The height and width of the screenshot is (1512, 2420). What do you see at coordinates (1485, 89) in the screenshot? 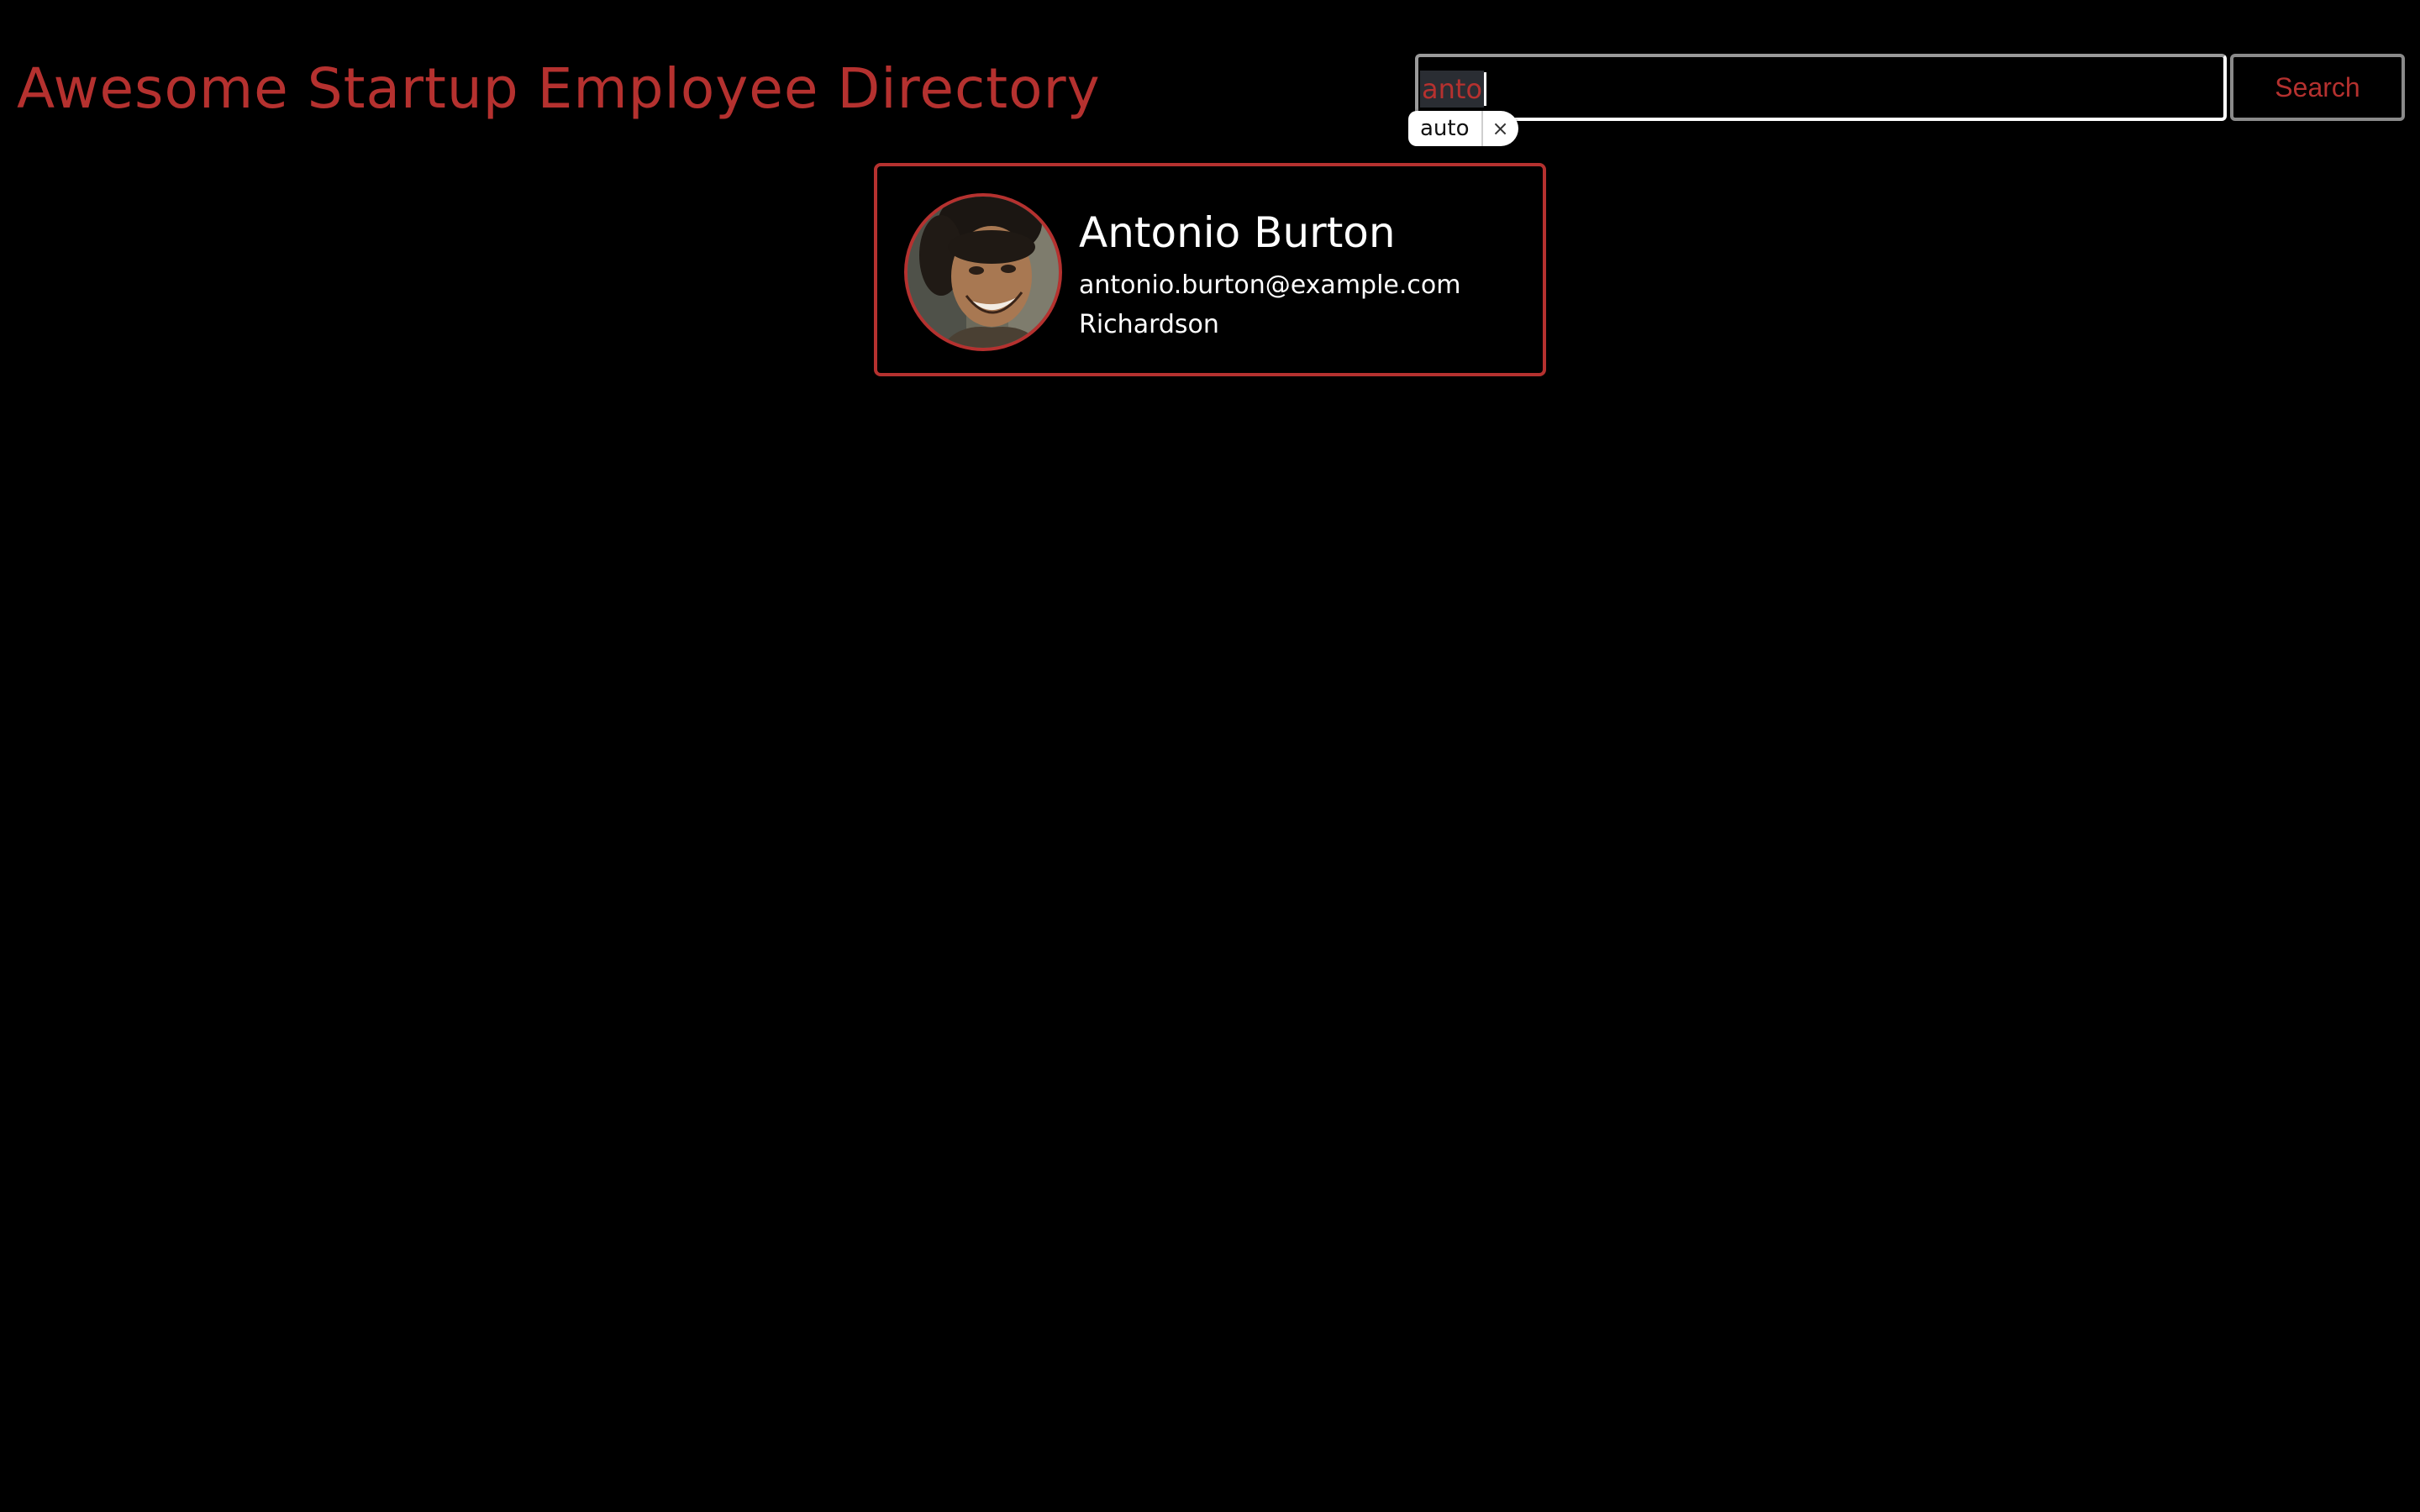
I see `text-caret` at bounding box center [1485, 89].